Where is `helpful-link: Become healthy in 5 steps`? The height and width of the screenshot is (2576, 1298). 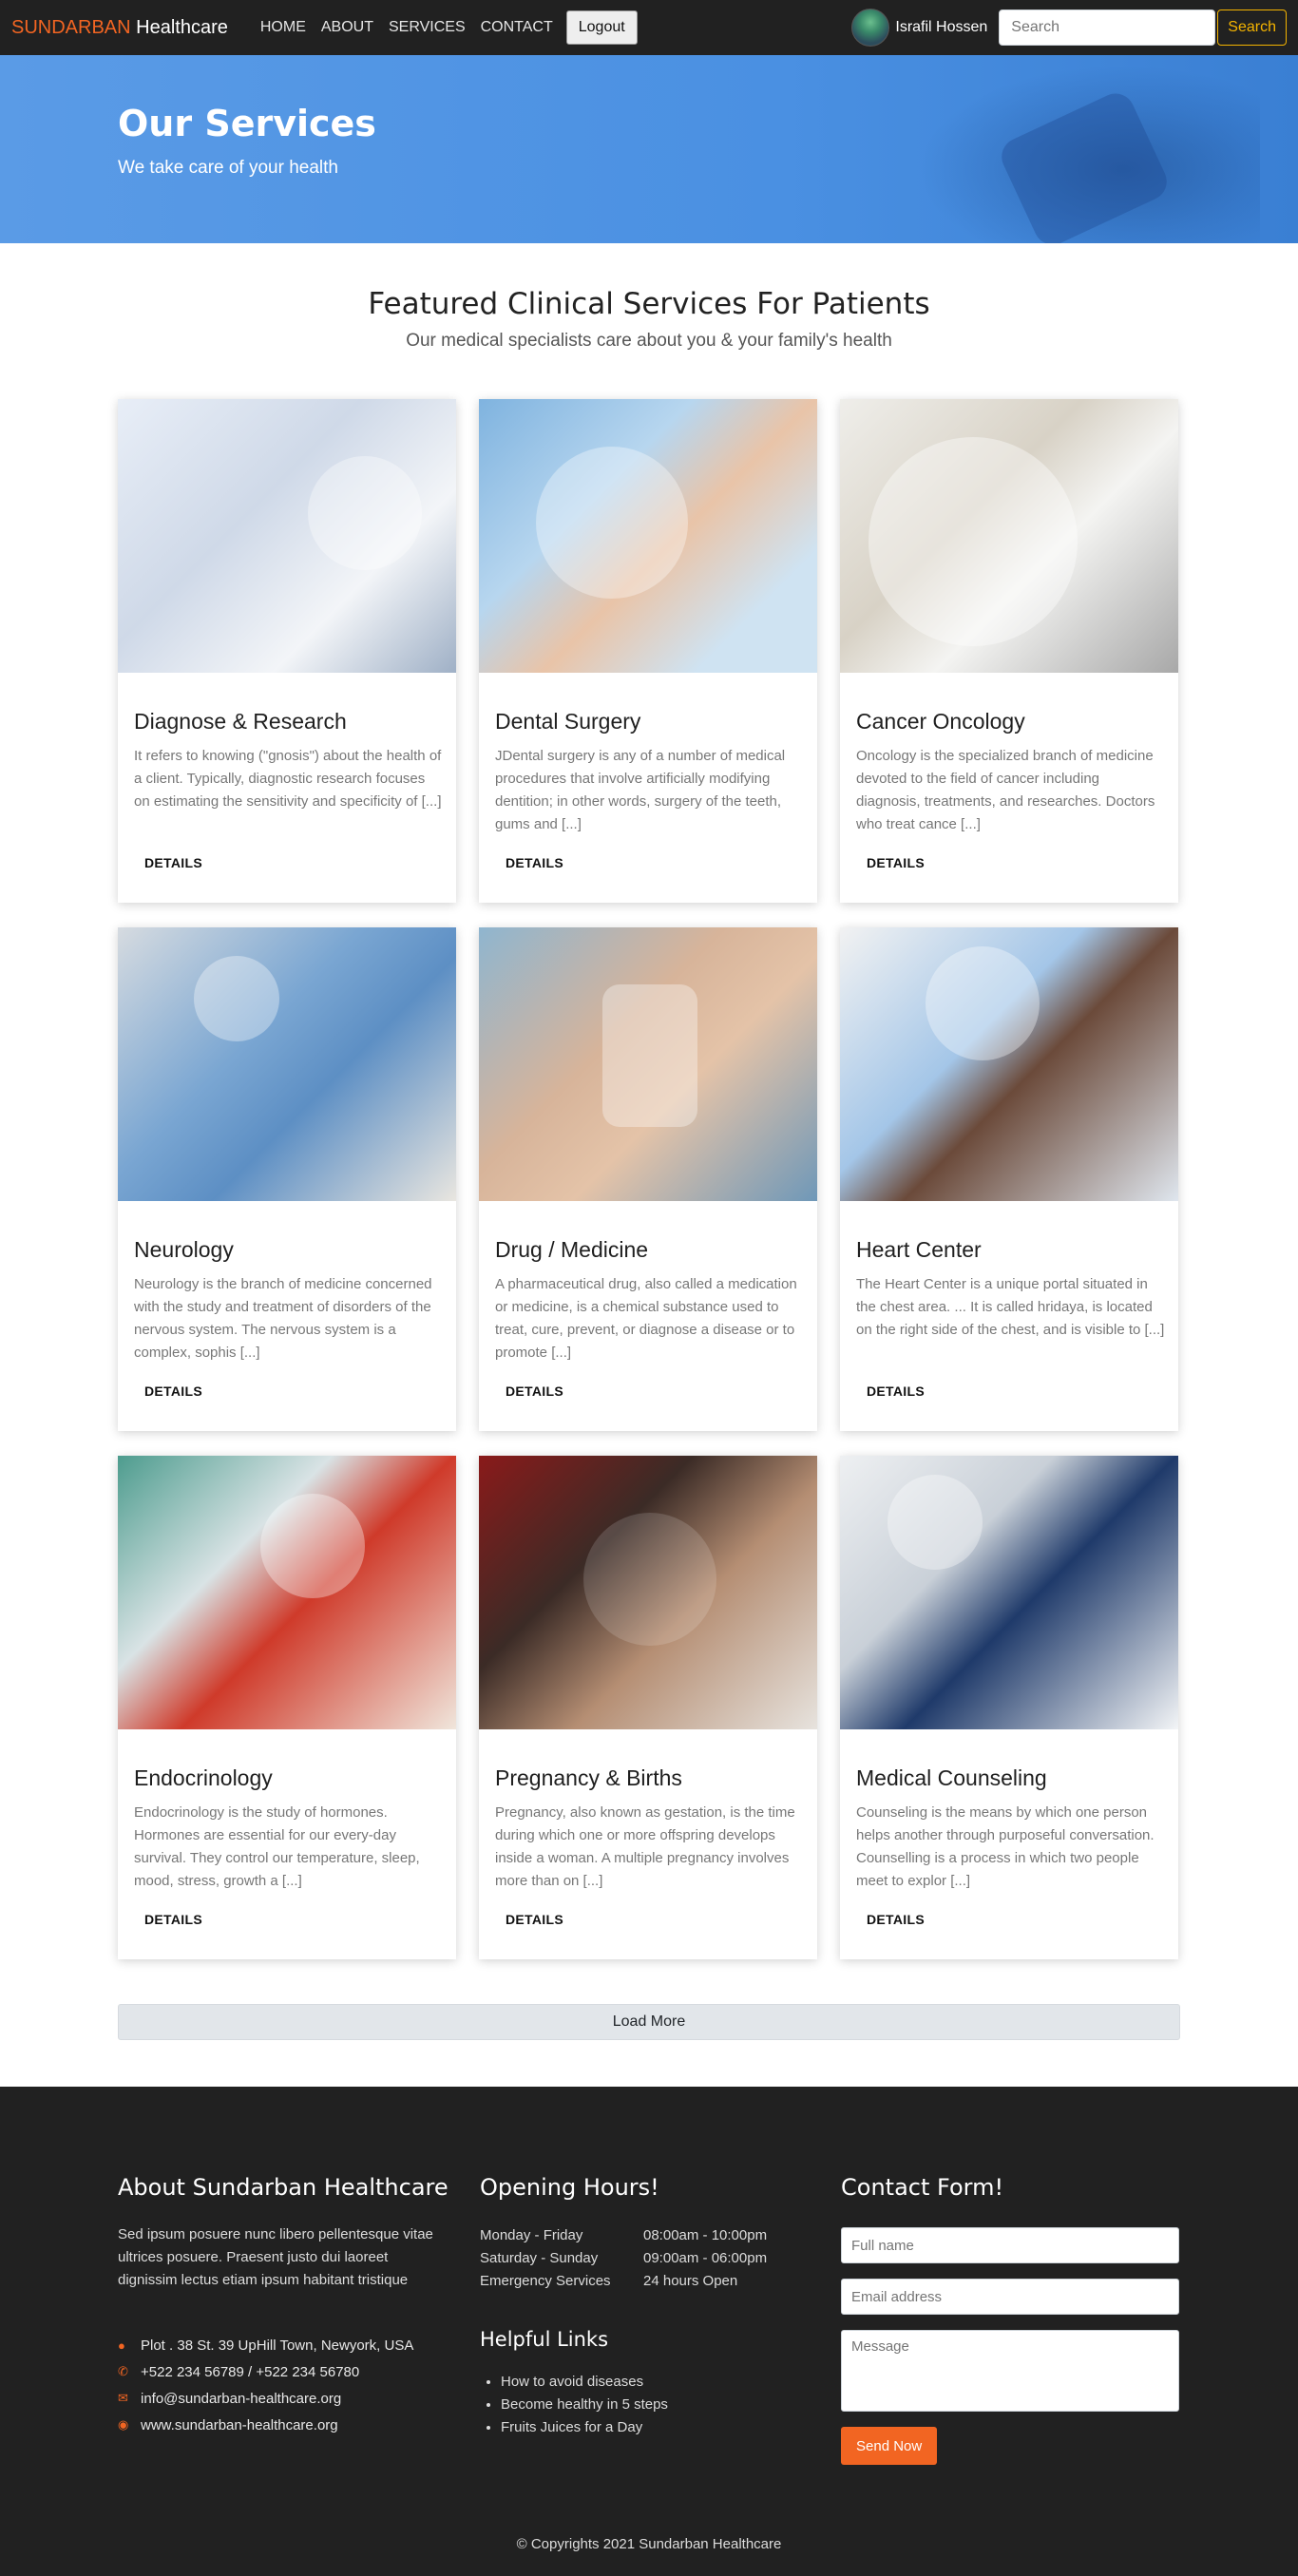 helpful-link: Become healthy in 5 steps is located at coordinates (584, 2407).